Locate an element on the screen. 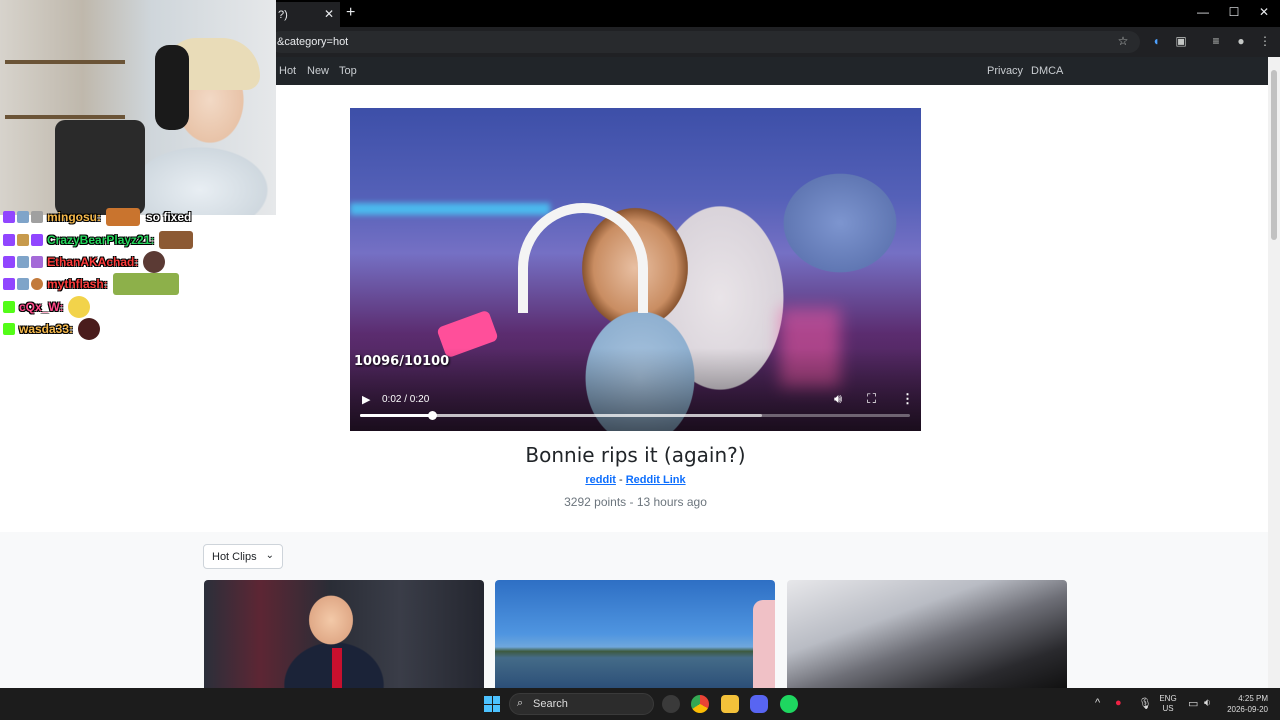  close-window-button: ✕ is located at coordinates (1264, 12).